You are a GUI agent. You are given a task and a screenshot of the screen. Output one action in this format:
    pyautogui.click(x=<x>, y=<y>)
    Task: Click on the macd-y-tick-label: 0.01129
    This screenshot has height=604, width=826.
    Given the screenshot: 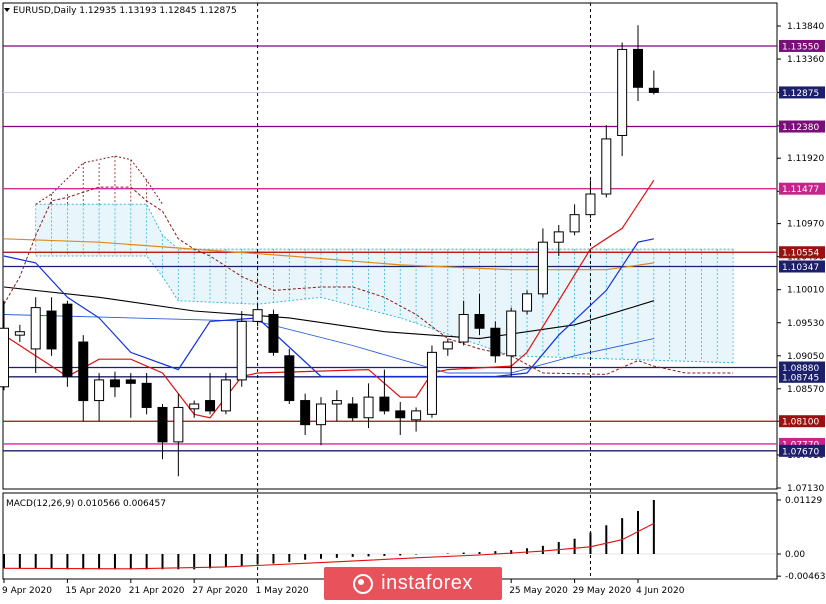 What is the action you would take?
    pyautogui.click(x=803, y=501)
    